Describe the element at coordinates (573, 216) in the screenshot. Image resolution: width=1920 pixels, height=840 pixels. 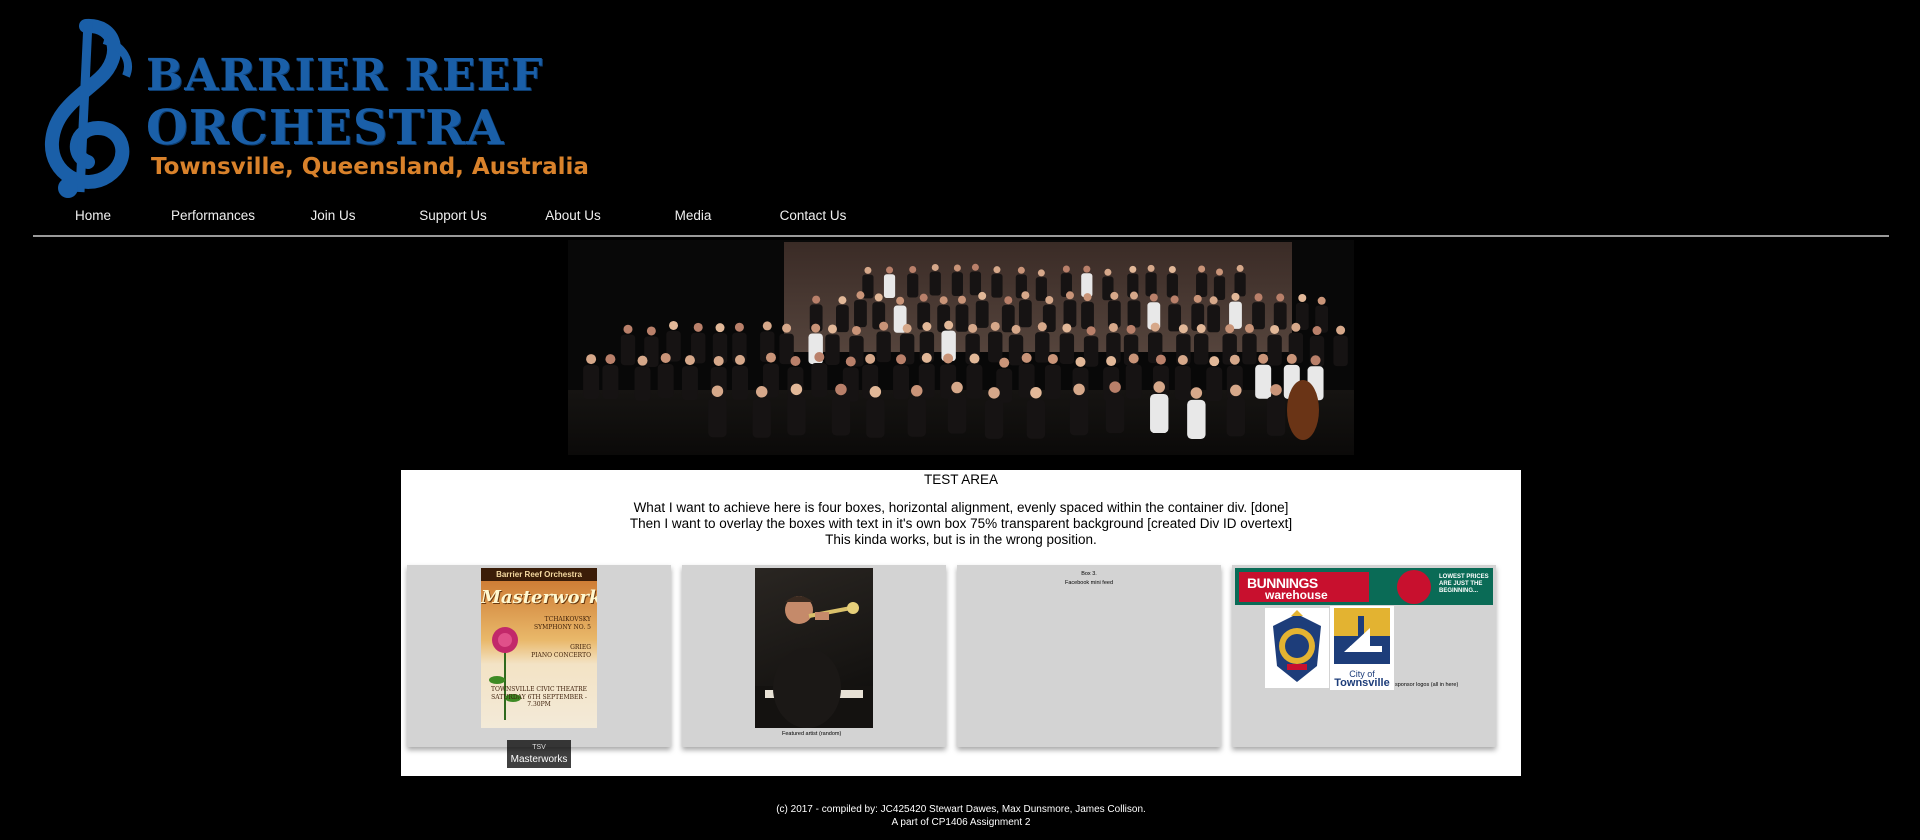
I see `nav-item-about-us: About Us` at that location.